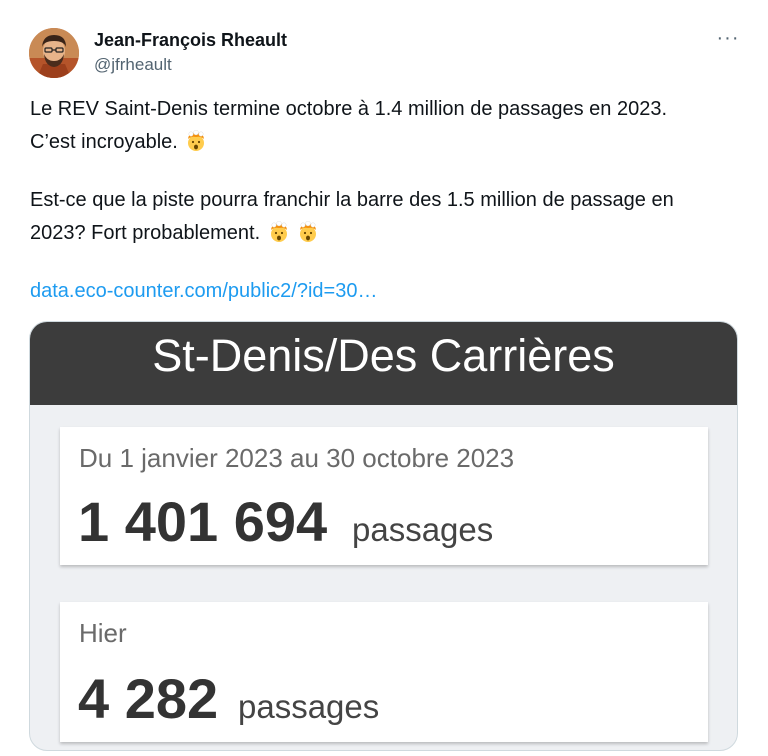 This screenshot has width=768, height=756. Describe the element at coordinates (190, 40) in the screenshot. I see `author-name: Jean-François Rheault` at that location.